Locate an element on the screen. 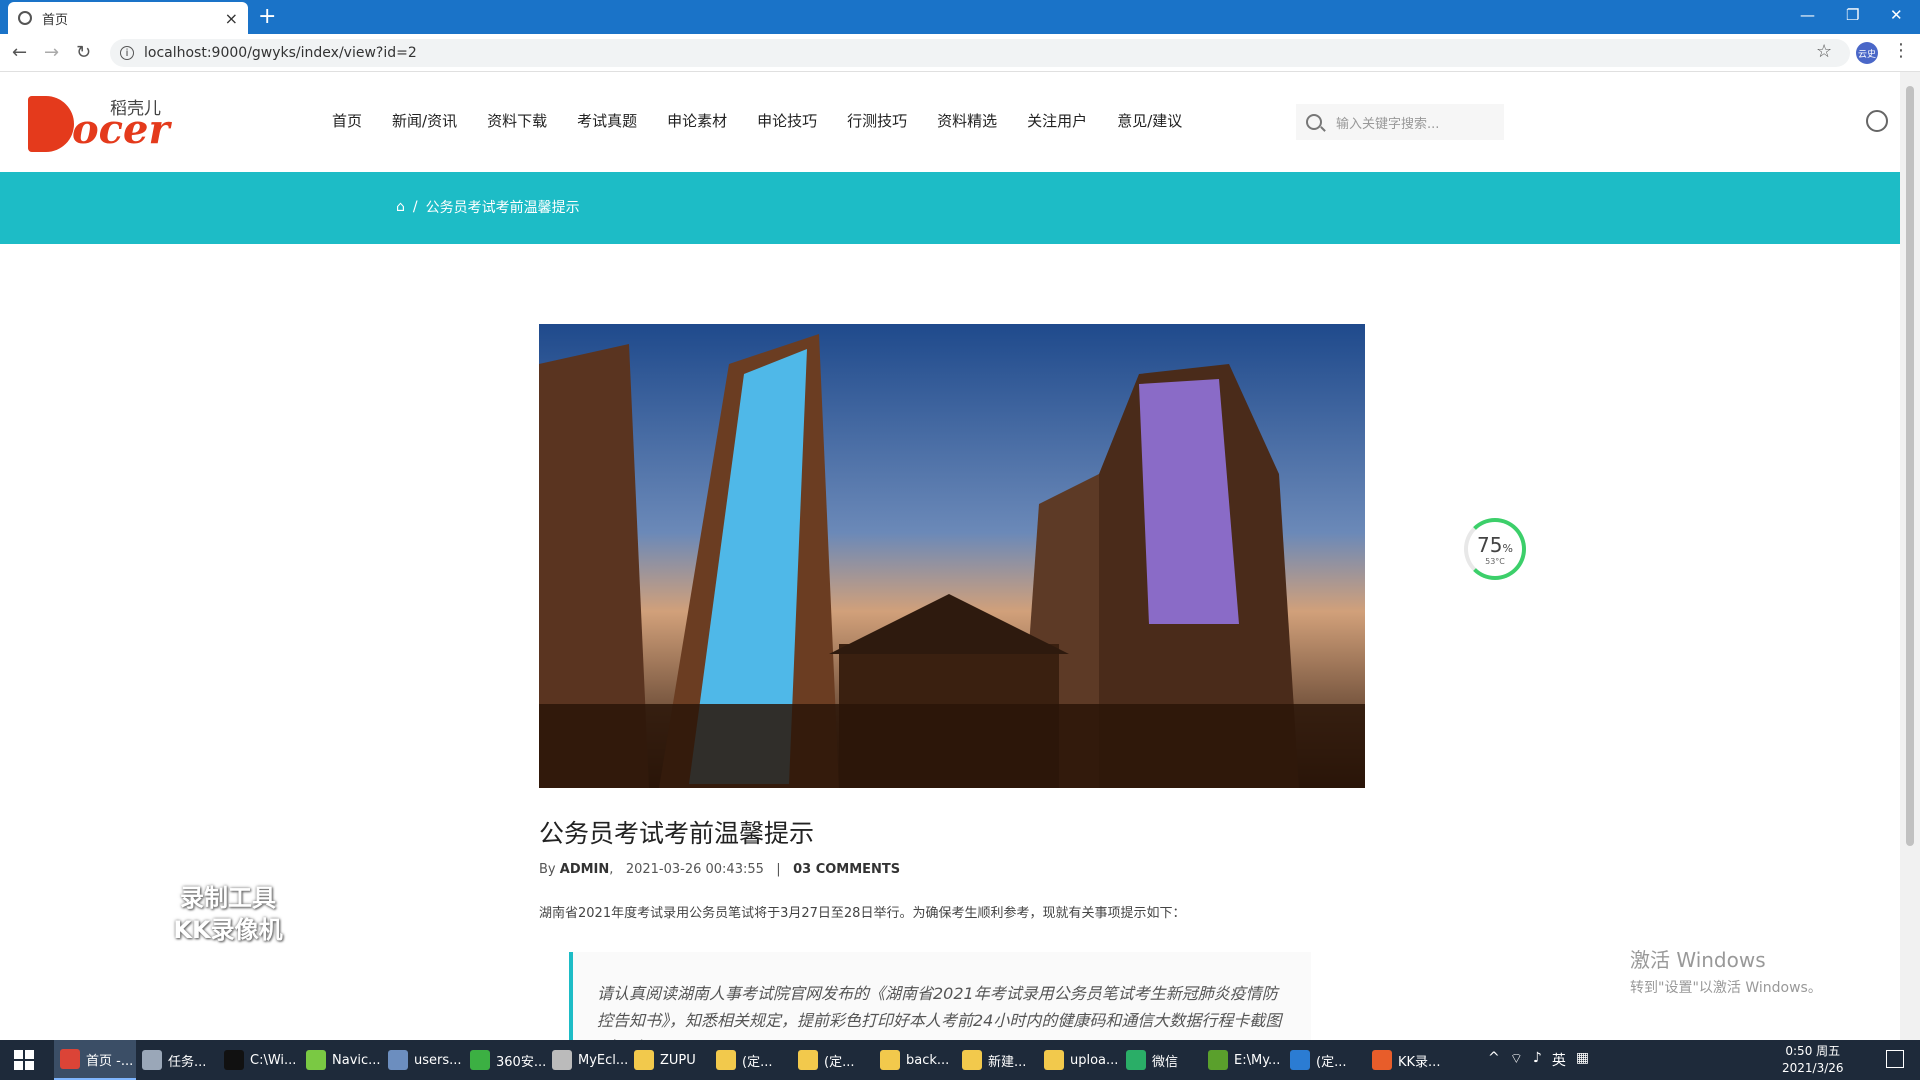 The height and width of the screenshot is (1080, 1920). url-field: i localhost:9000/gwyks/index/view?id=2 is located at coordinates (980, 53).